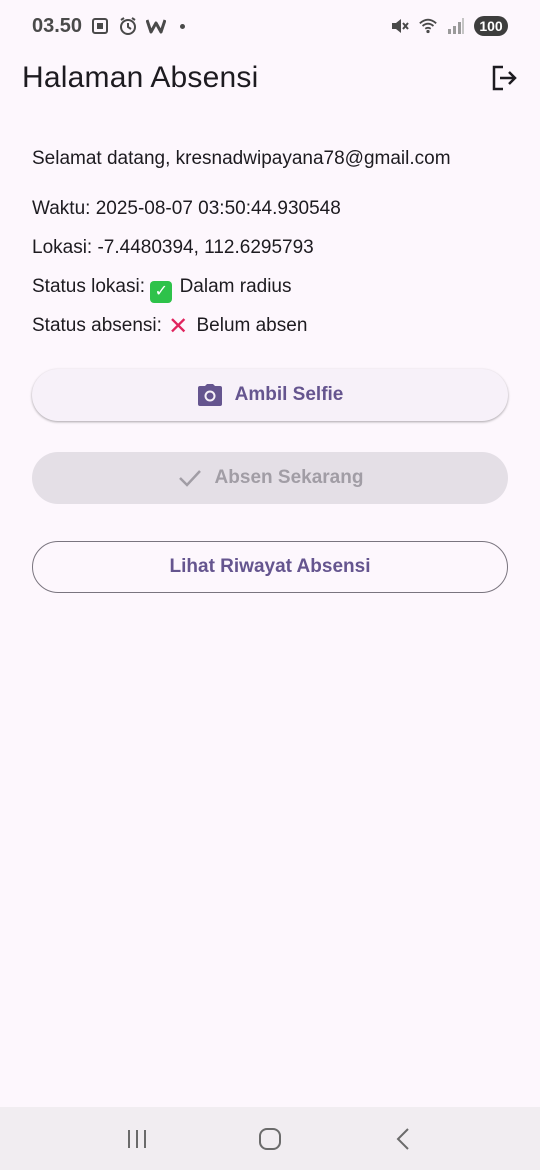 Image resolution: width=540 pixels, height=1170 pixels. I want to click on w-app-icon, so click(156, 26).